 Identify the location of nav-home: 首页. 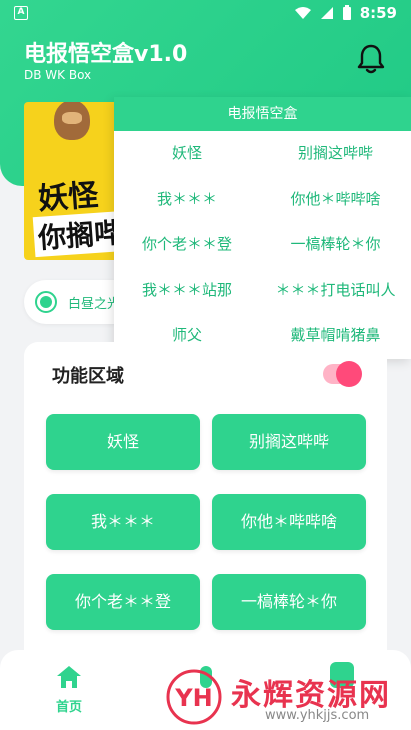
(69, 689).